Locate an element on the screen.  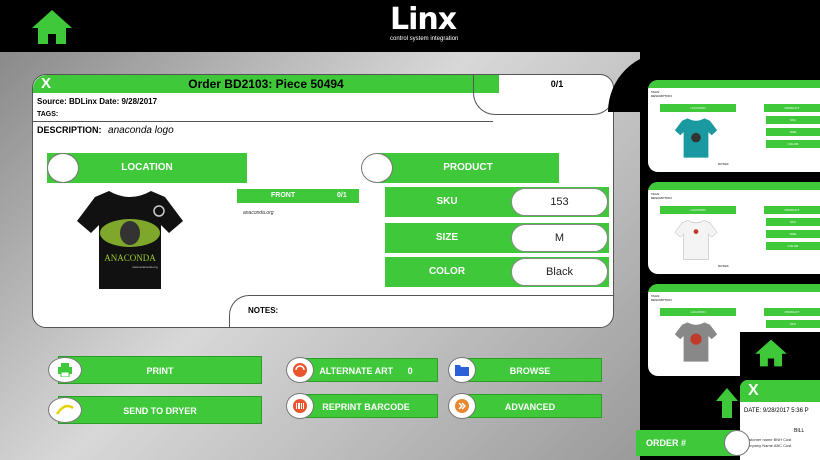
overlay-close-button: X is located at coordinates (753, 391).